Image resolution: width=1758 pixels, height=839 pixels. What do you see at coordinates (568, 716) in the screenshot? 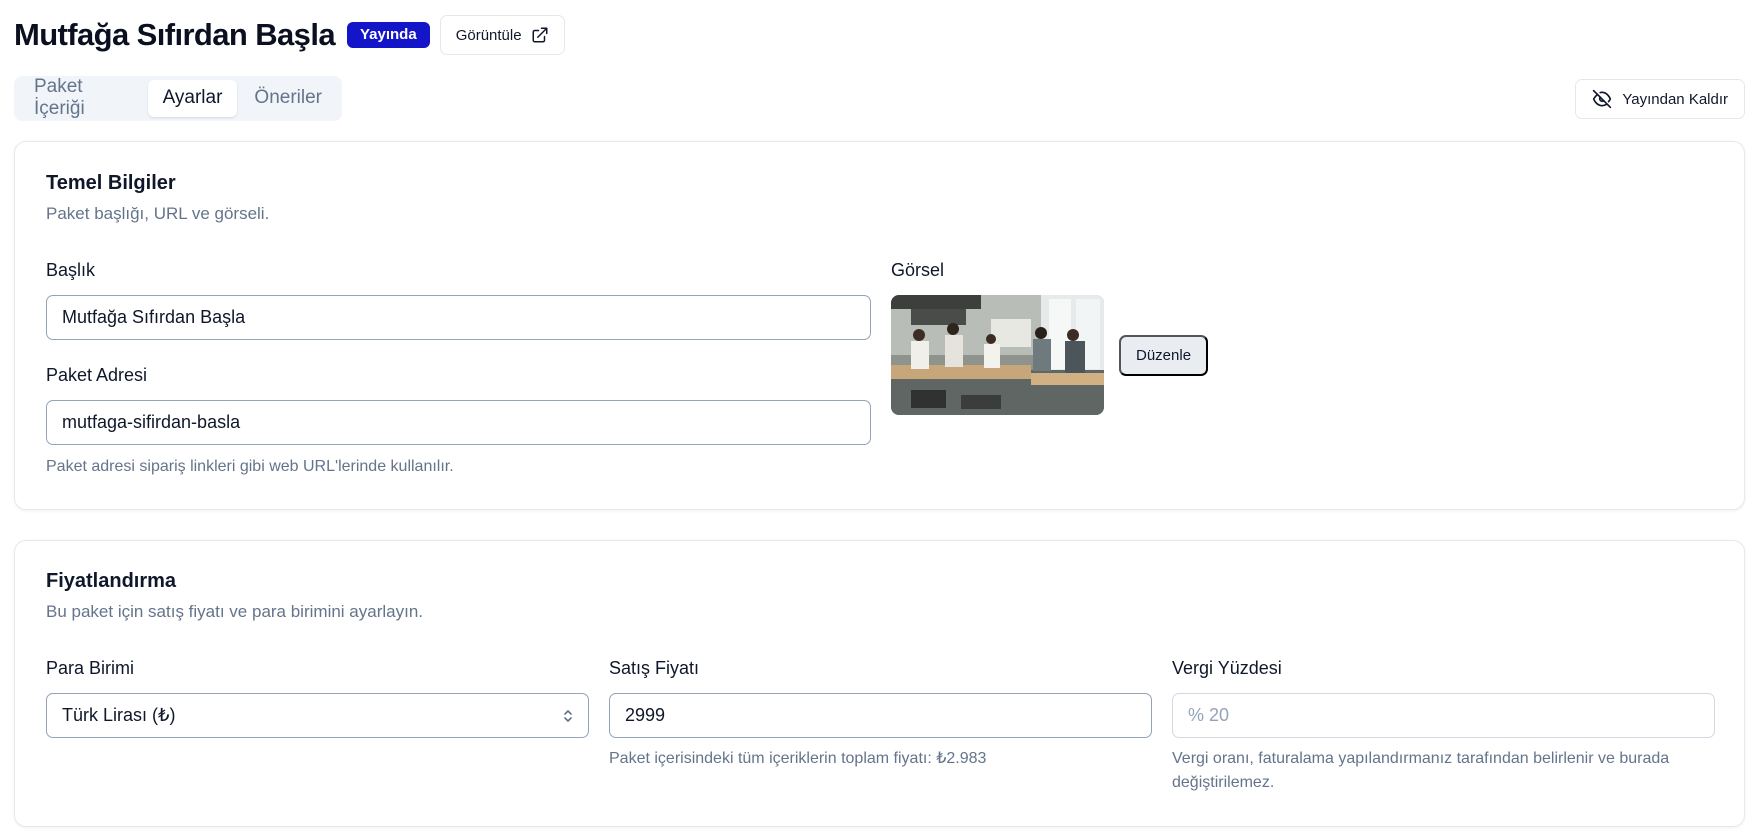
I see `chevron-up-down-icon` at bounding box center [568, 716].